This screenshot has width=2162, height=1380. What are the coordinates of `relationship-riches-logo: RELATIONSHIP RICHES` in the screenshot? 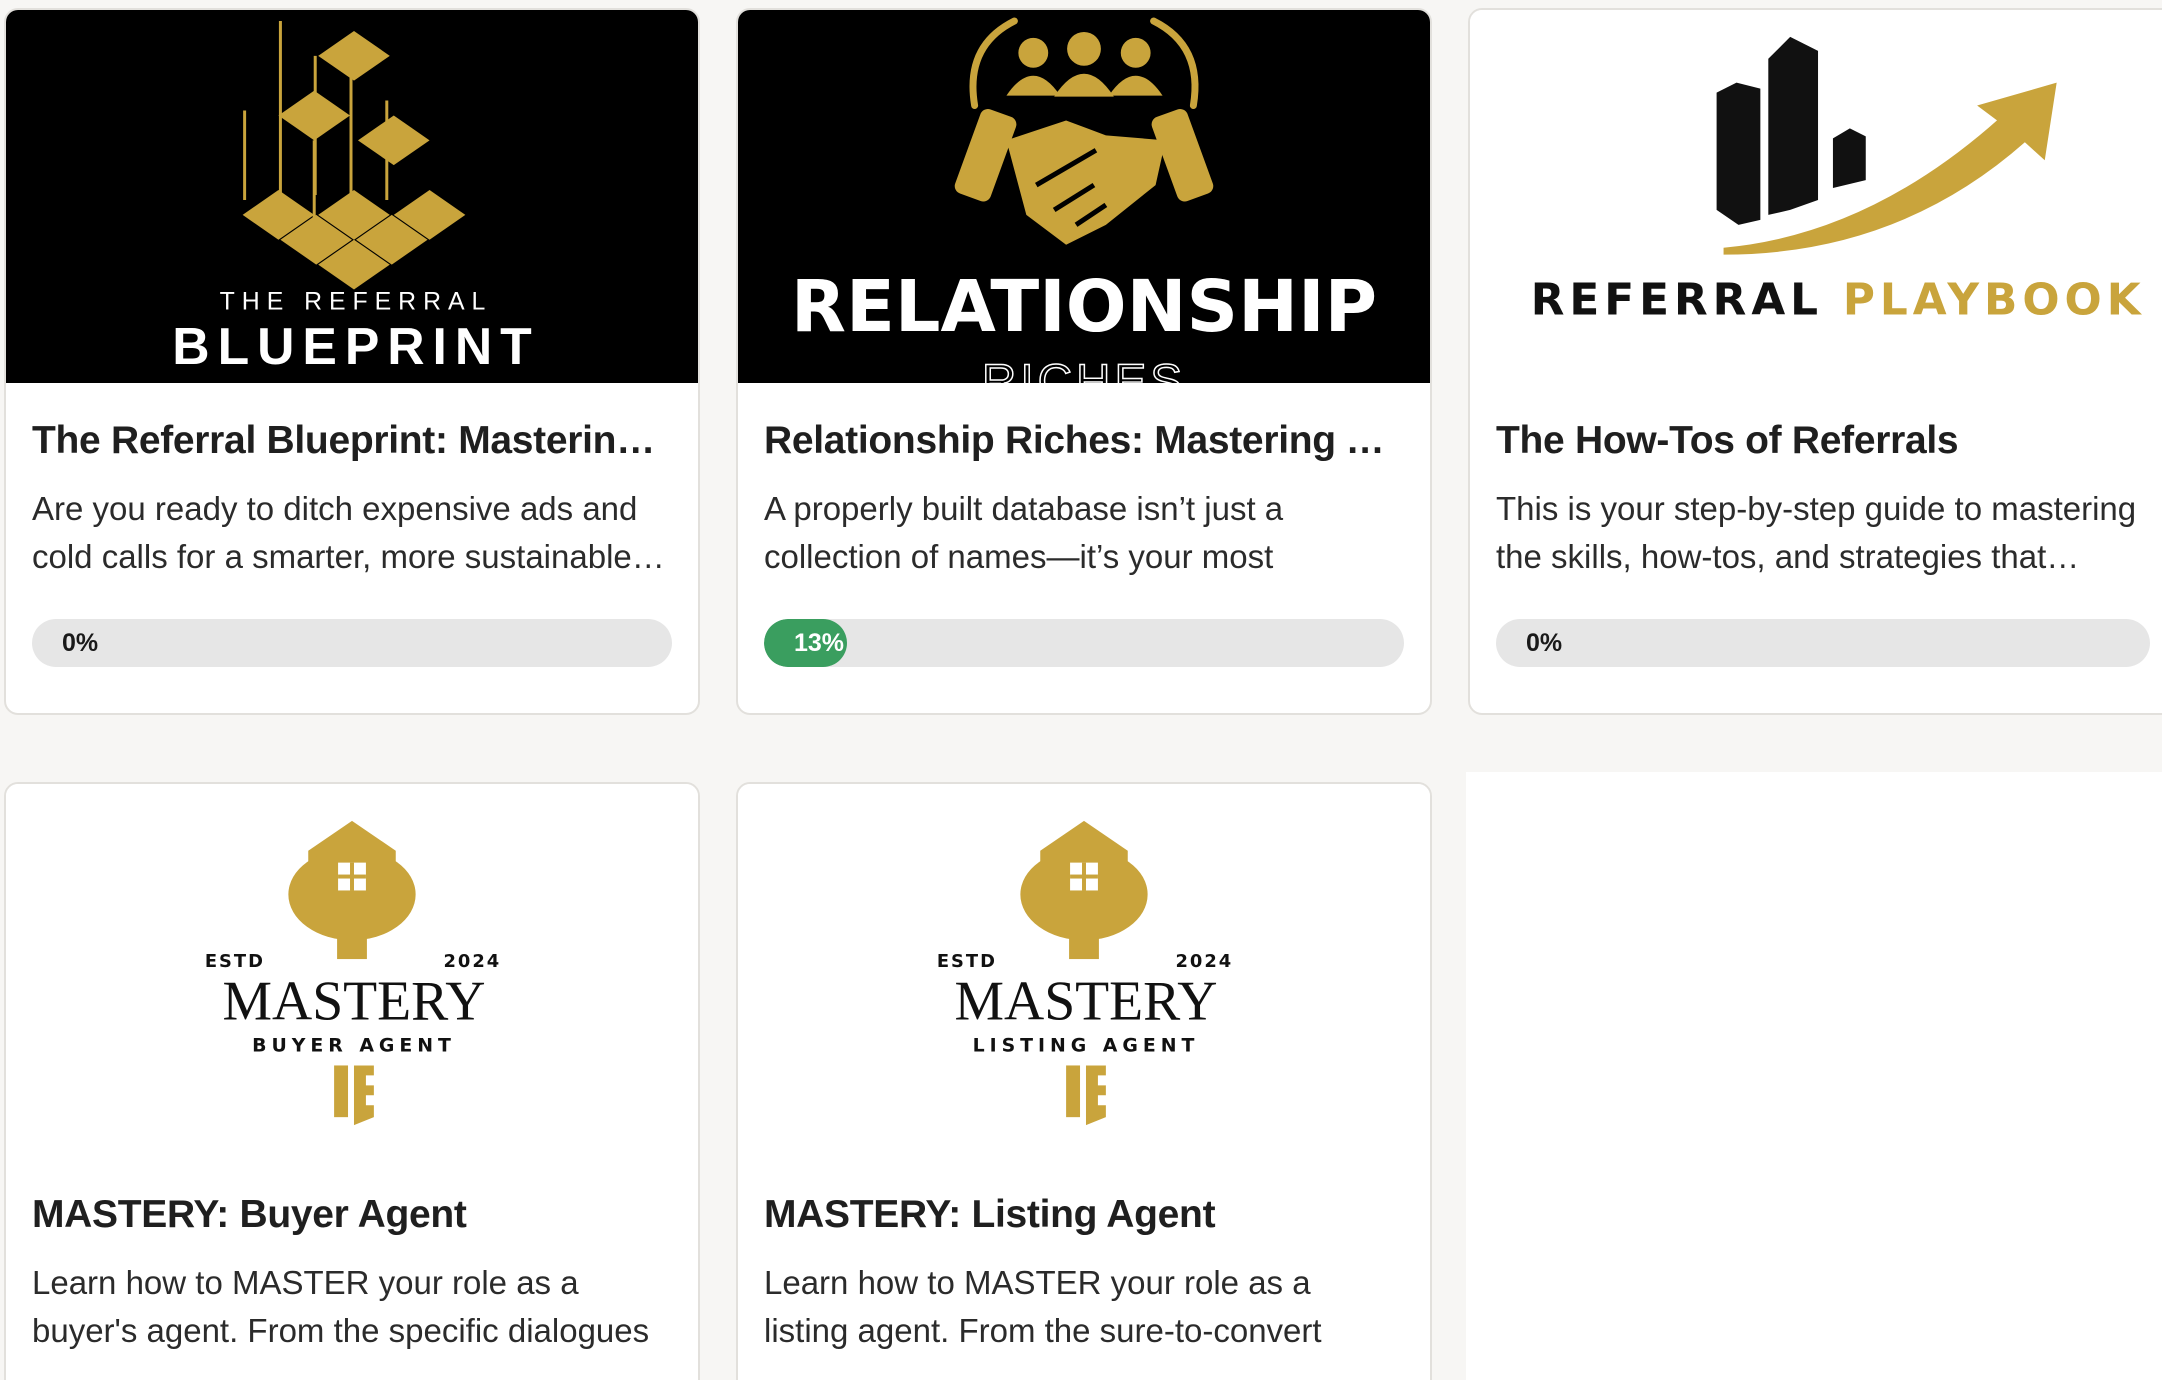 It's located at (1084, 200).